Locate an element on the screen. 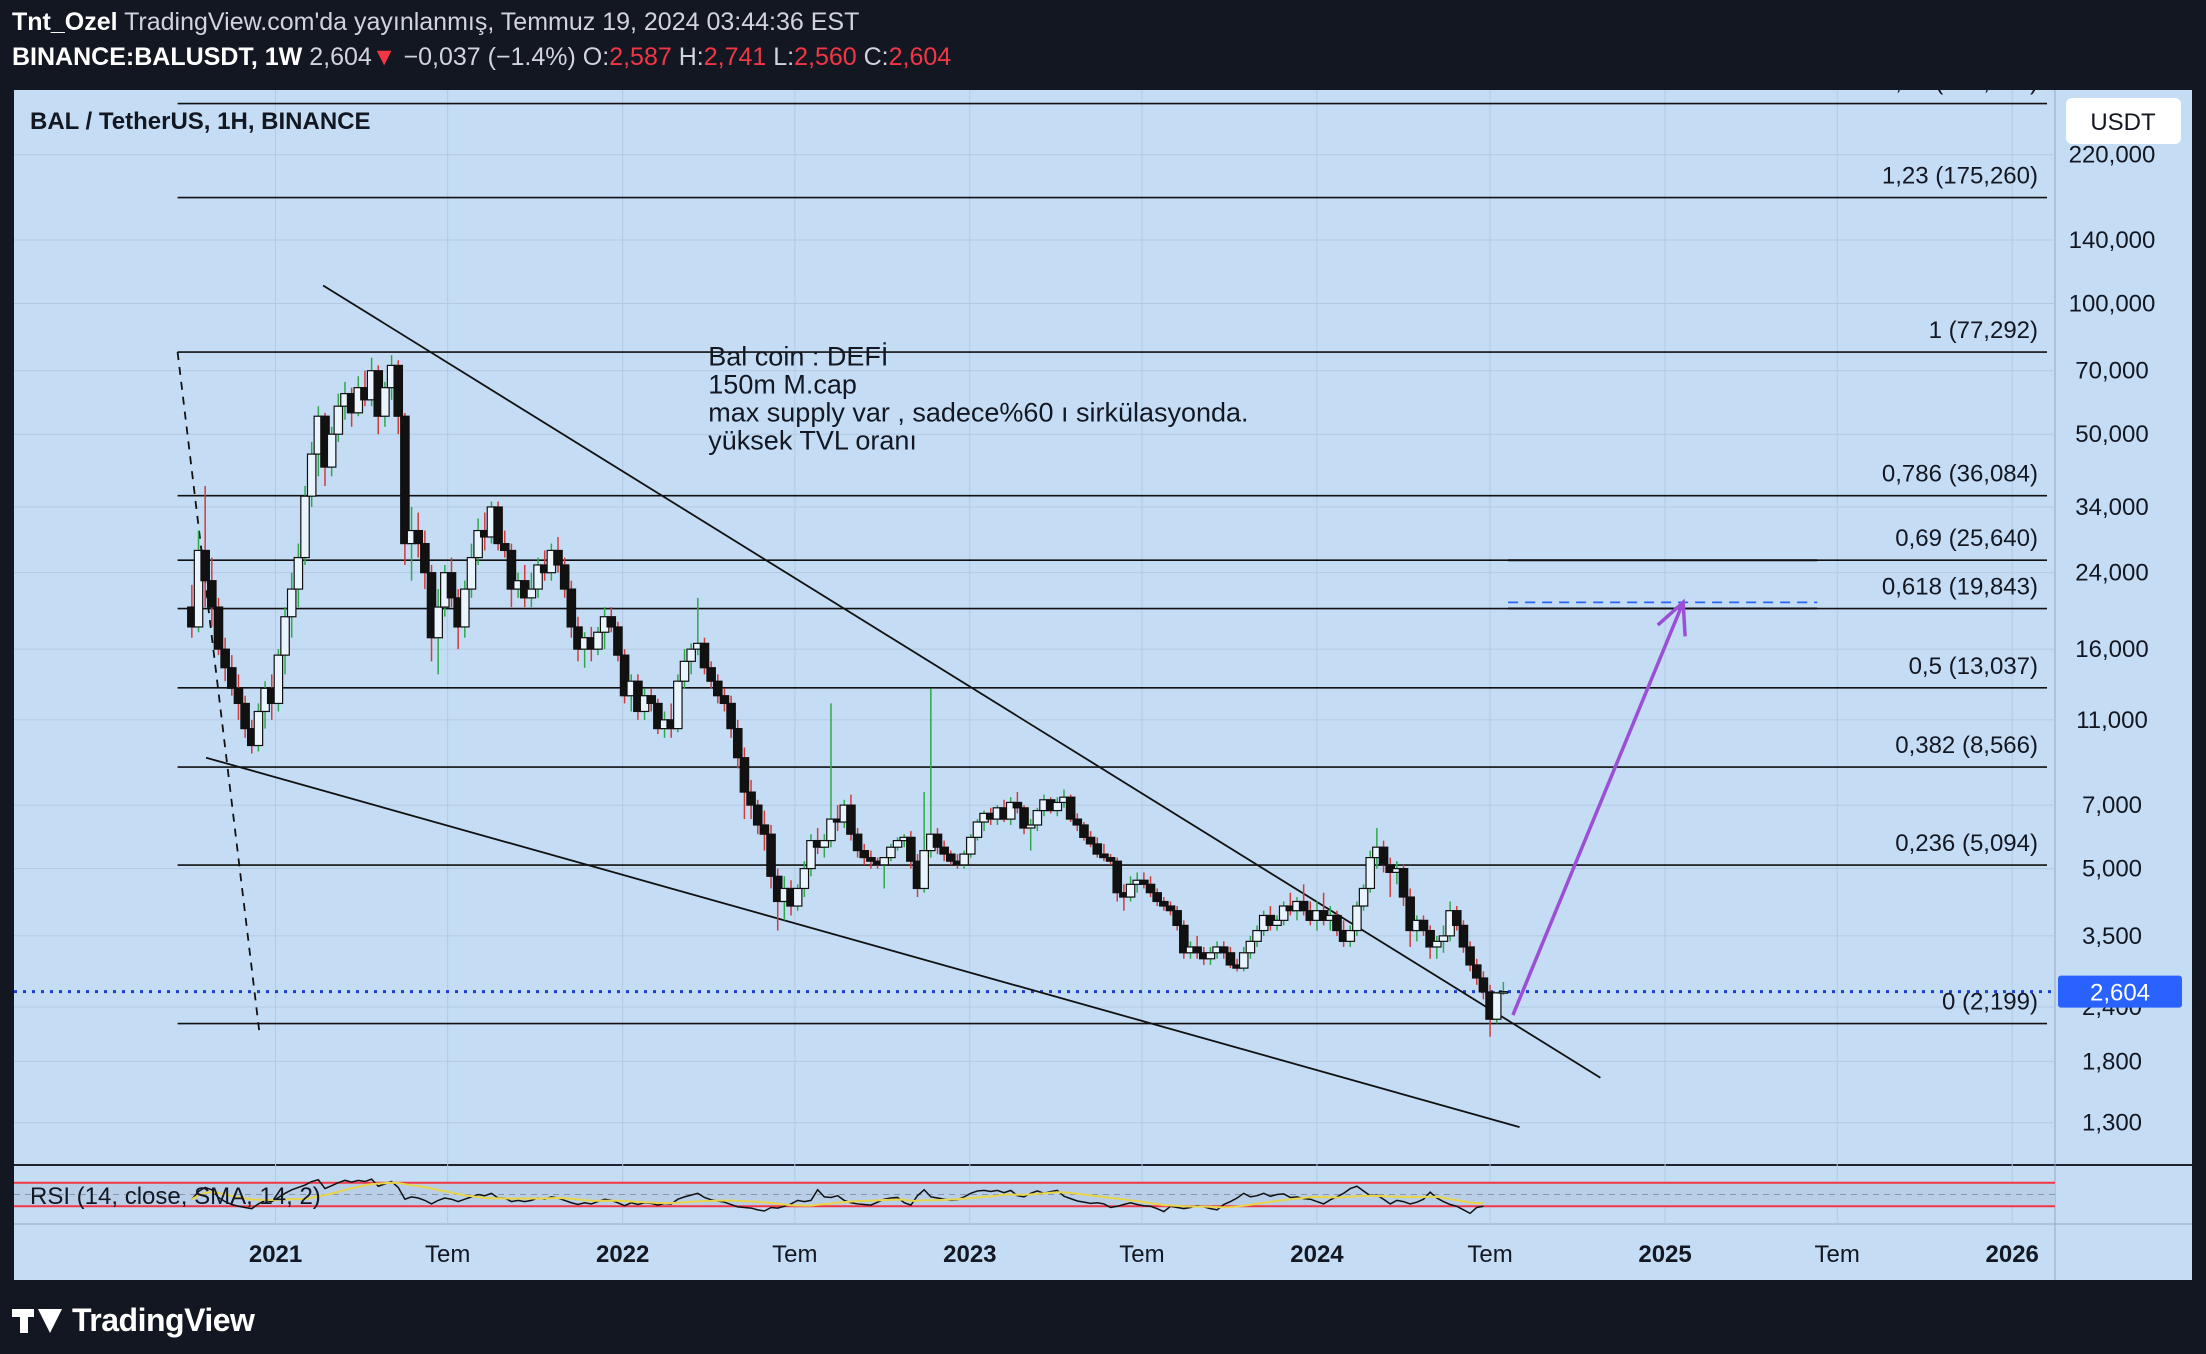 The image size is (2206, 1354). y-tick-label: 70,000 is located at coordinates (2111, 371).